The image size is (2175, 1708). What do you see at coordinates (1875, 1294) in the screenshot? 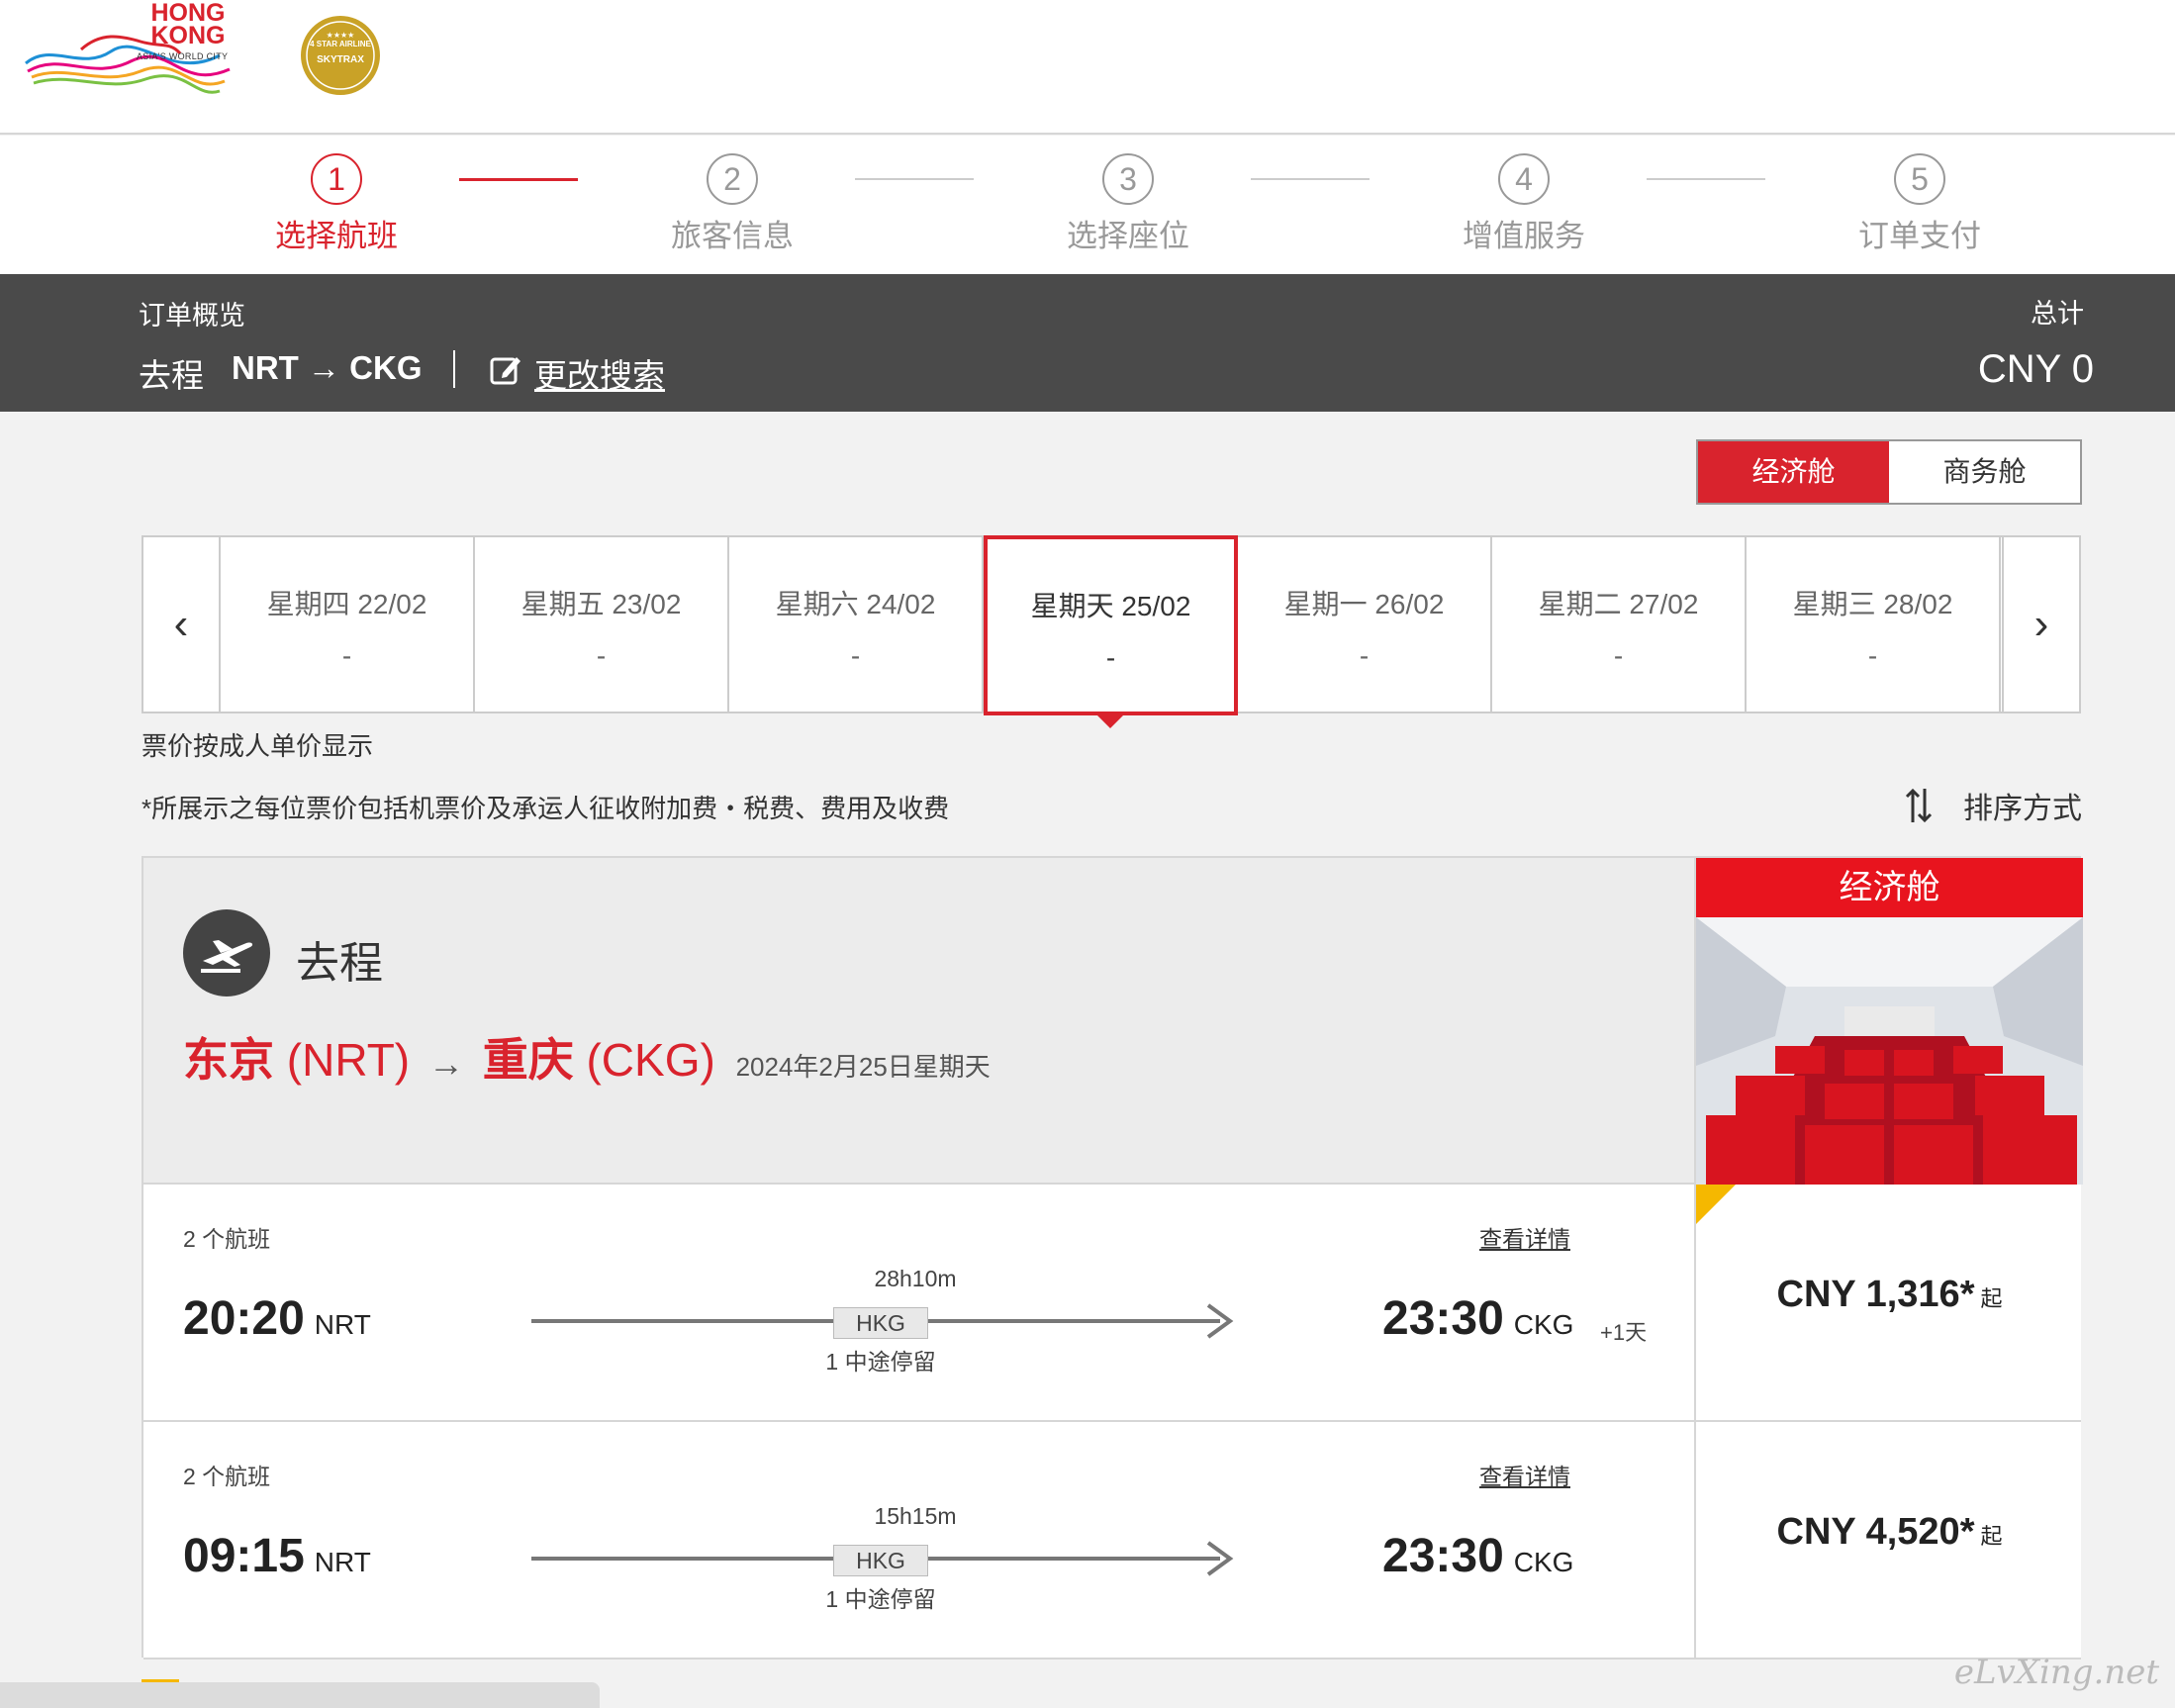
I see `price-amount: CNY 1,316*` at bounding box center [1875, 1294].